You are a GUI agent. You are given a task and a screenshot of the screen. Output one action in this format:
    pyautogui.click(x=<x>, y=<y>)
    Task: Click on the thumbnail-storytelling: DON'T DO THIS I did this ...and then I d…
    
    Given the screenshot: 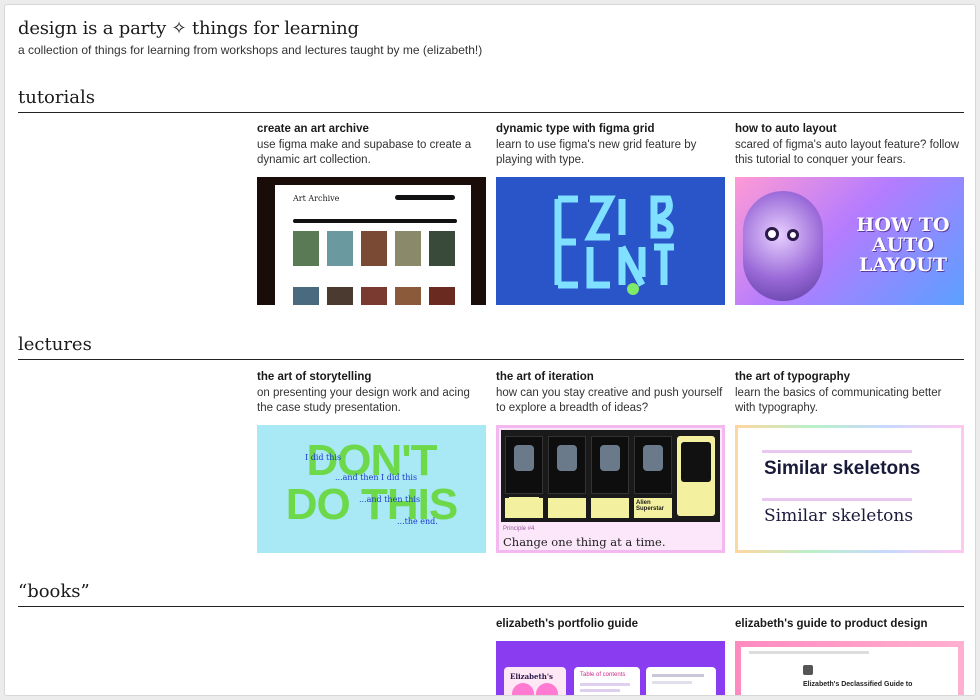 What is the action you would take?
    pyautogui.click(x=371, y=489)
    